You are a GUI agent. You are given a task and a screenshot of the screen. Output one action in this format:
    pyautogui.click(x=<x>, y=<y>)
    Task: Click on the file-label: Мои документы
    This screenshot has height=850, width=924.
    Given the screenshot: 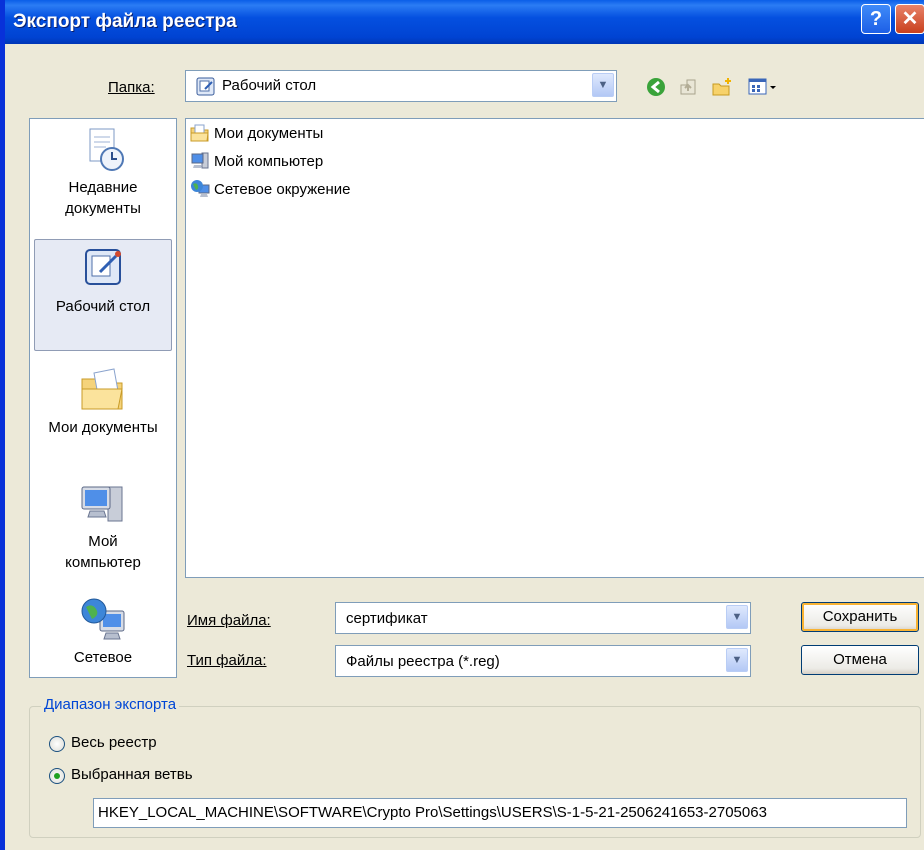 What is the action you would take?
    pyautogui.click(x=269, y=133)
    